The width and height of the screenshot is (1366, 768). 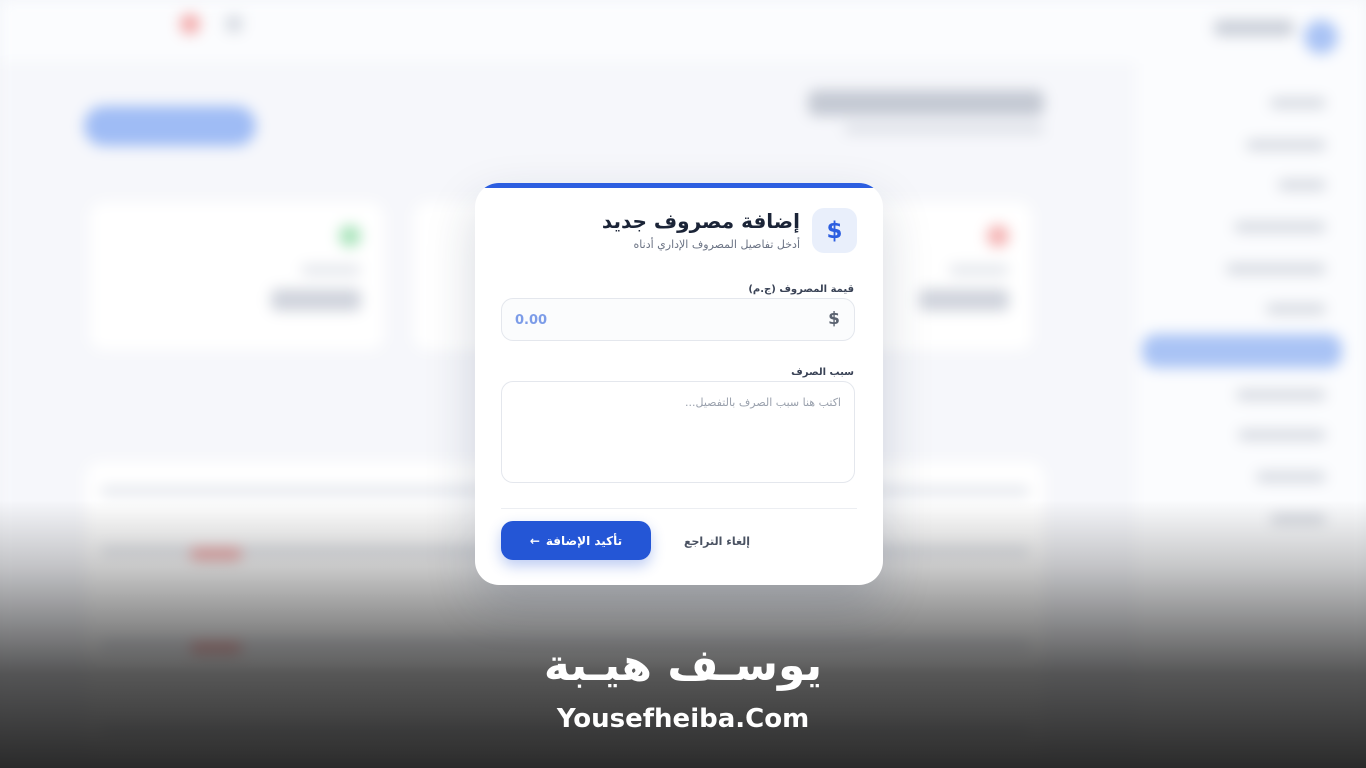 I want to click on confirm-button-label: تأكيد الإضافة, so click(x=584, y=540).